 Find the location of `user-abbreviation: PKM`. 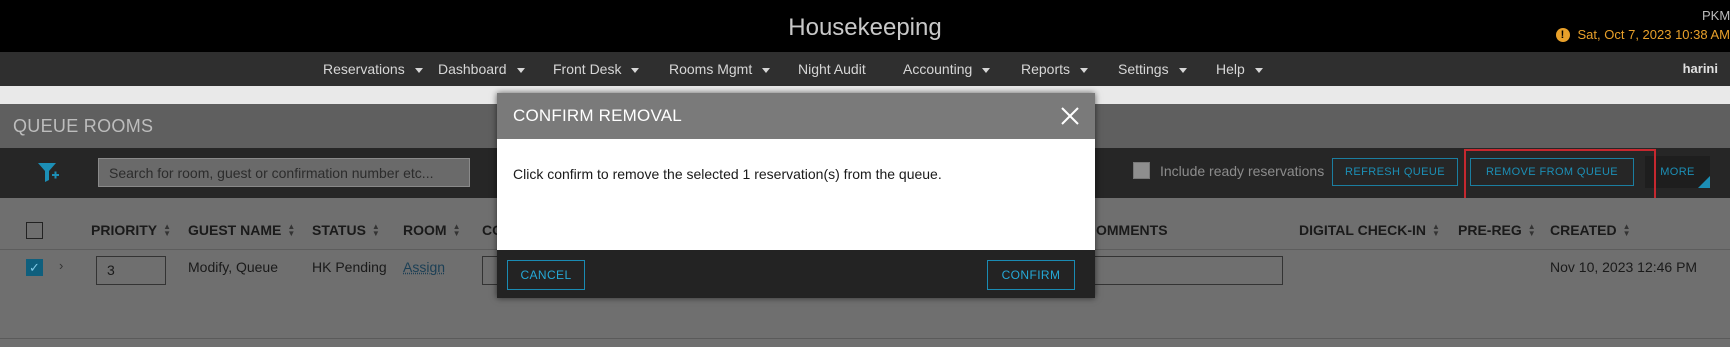

user-abbreviation: PKM is located at coordinates (1716, 15).